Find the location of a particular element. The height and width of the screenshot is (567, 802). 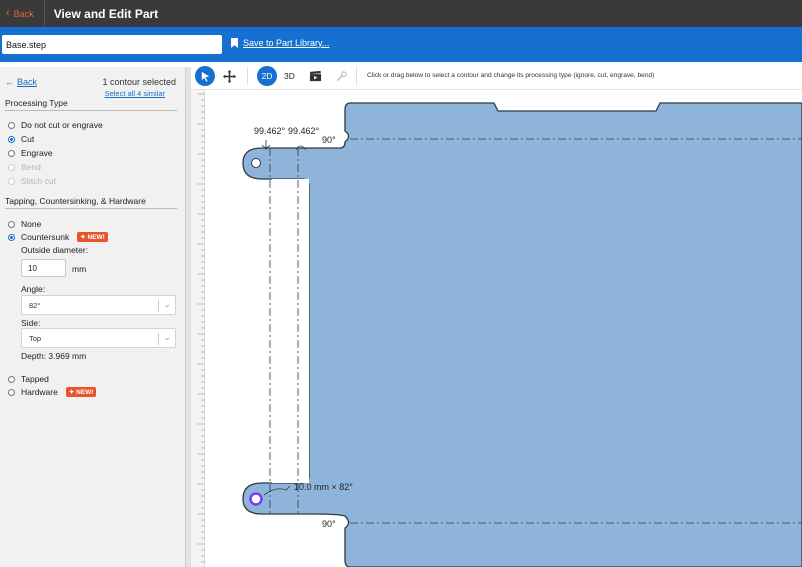

option-label: Tapped is located at coordinates (35, 379).